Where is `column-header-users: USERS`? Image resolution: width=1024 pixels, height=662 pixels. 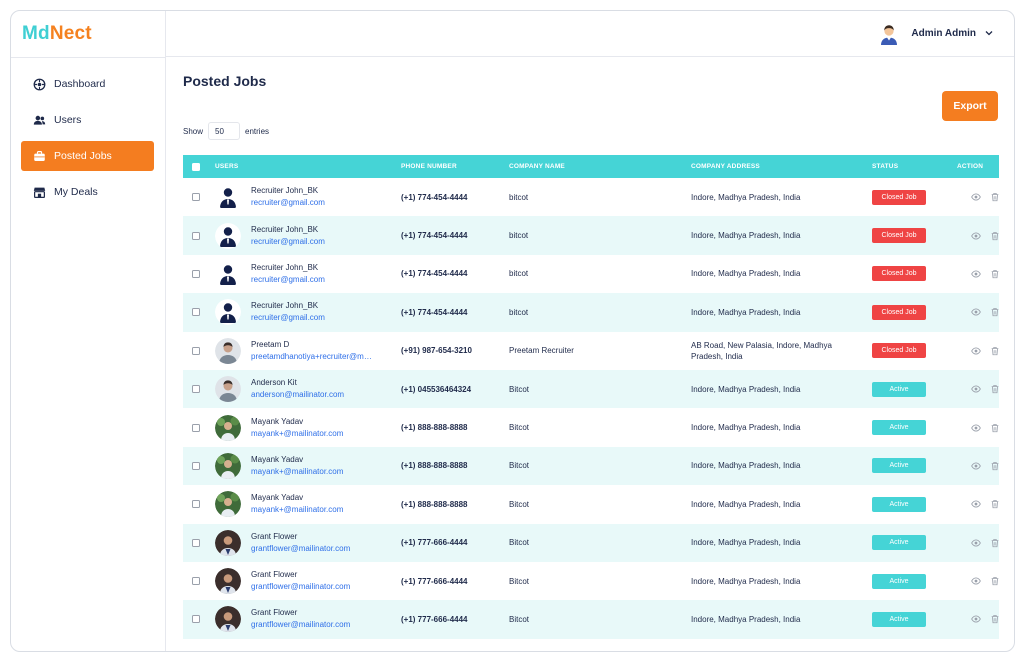 column-header-users: USERS is located at coordinates (308, 166).